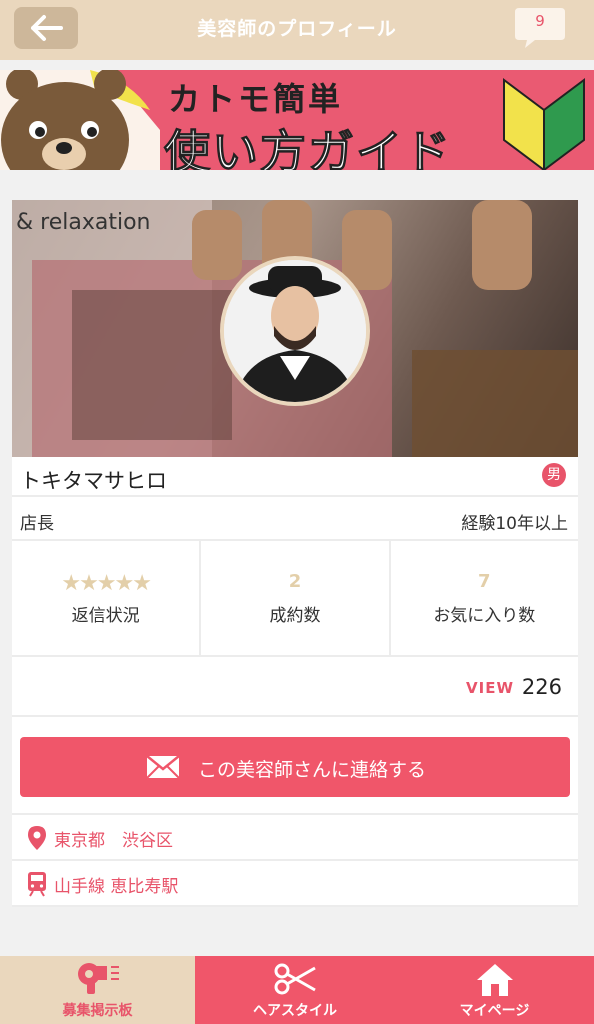 The width and height of the screenshot is (594, 1024). Describe the element at coordinates (554, 475) in the screenshot. I see `gender-badge: 男` at that location.